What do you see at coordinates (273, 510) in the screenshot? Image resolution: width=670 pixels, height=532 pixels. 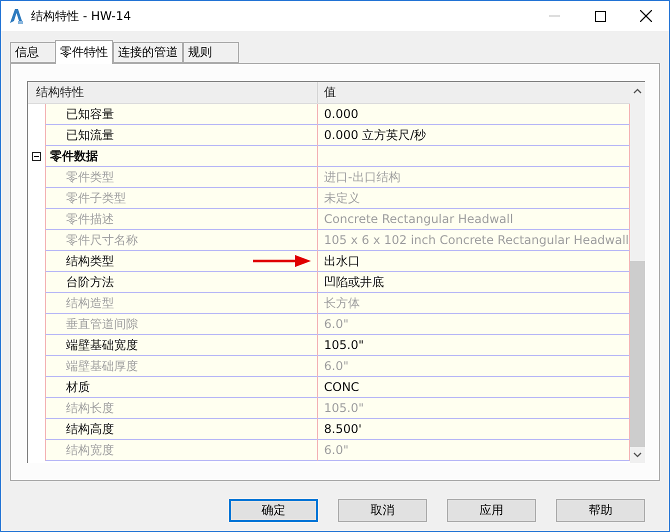 I see `dialog-button: 确定` at bounding box center [273, 510].